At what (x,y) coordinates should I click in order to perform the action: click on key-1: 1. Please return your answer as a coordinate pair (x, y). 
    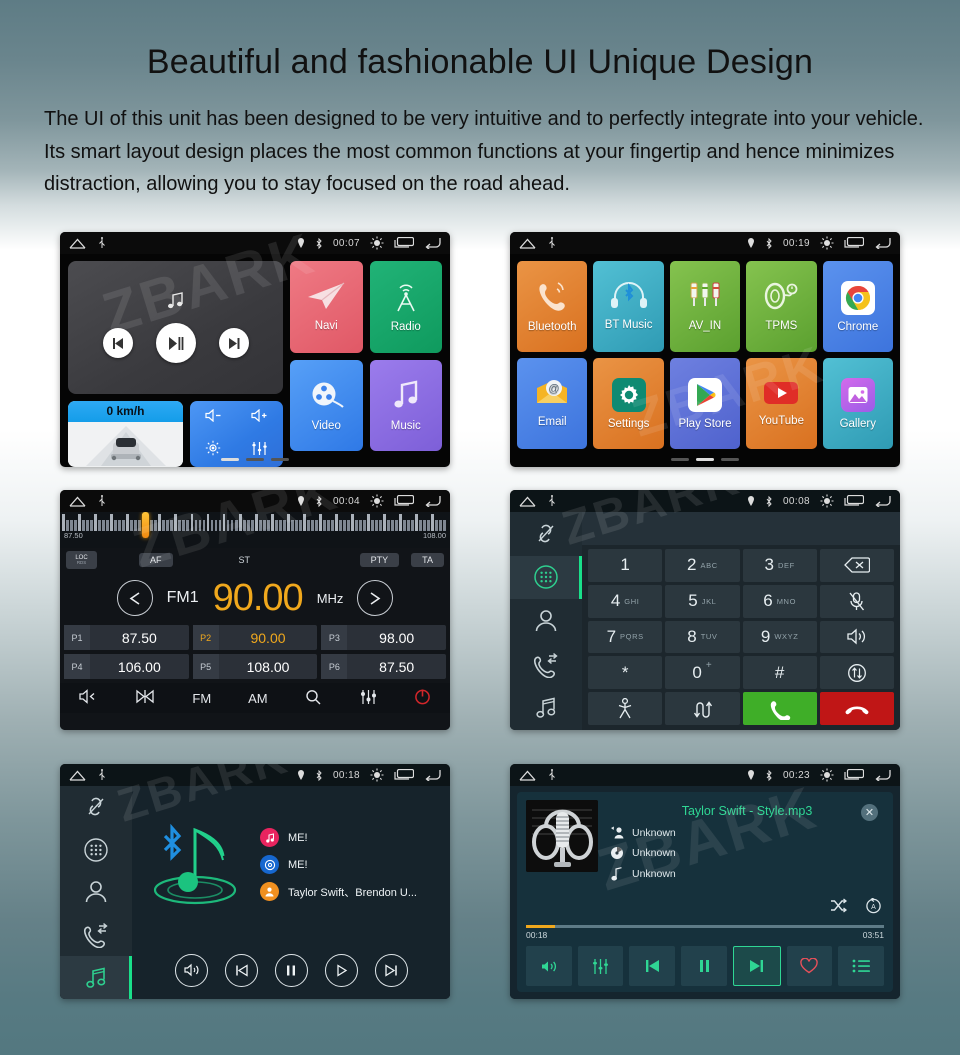
    Looking at the image, I should click on (625, 565).